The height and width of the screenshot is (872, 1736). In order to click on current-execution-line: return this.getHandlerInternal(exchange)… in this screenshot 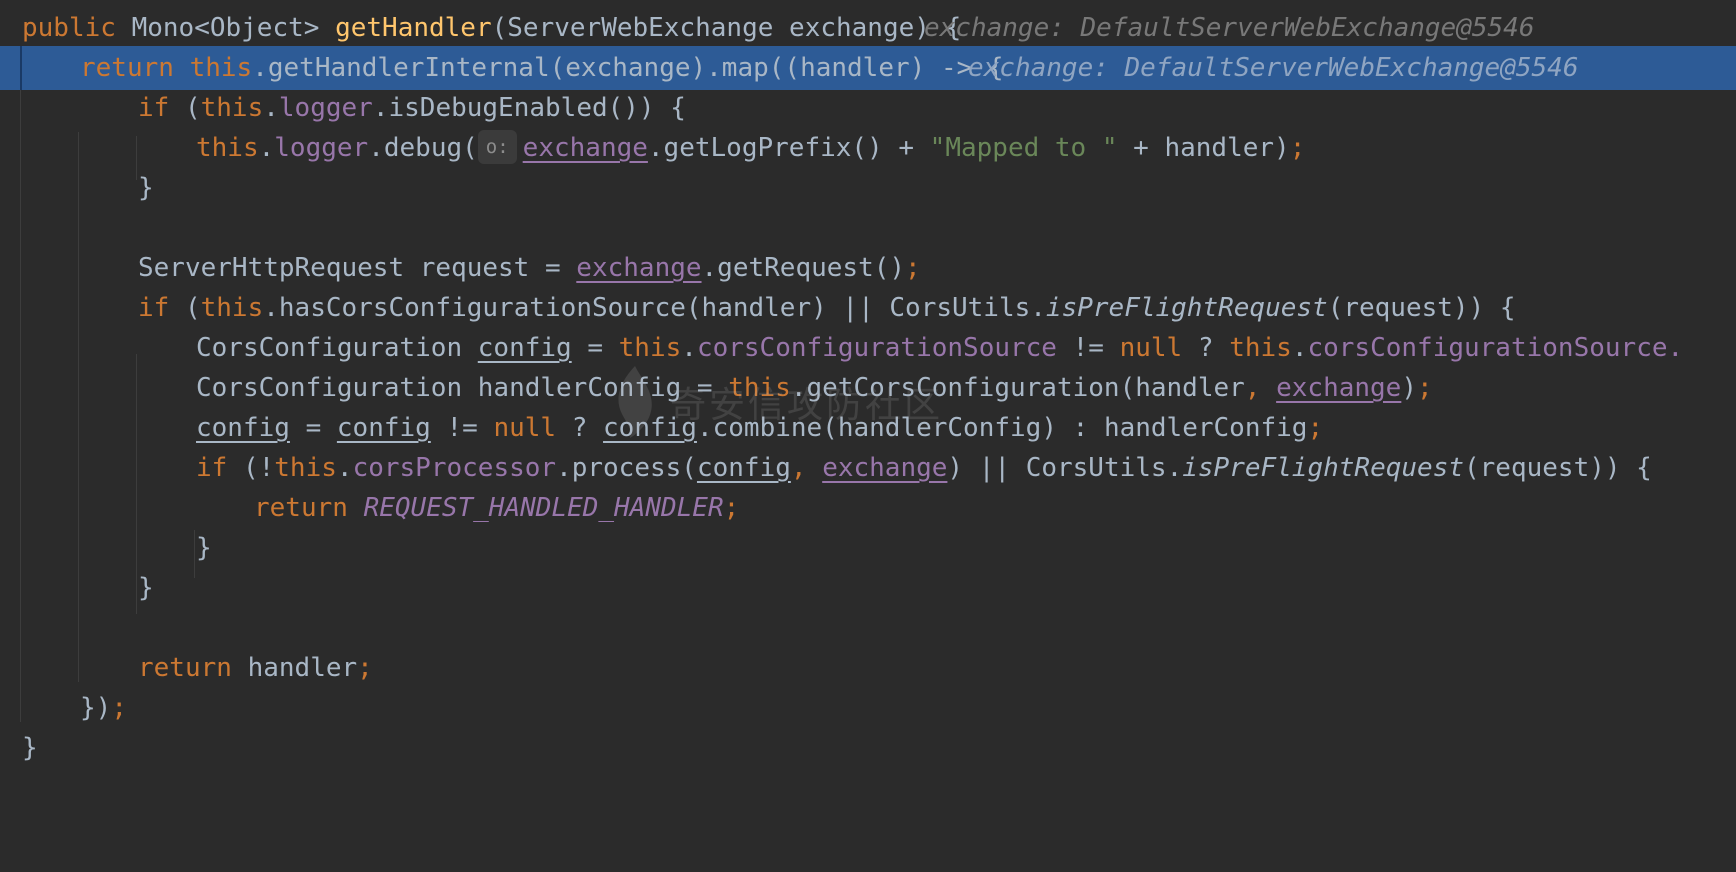, I will do `click(868, 68)`.